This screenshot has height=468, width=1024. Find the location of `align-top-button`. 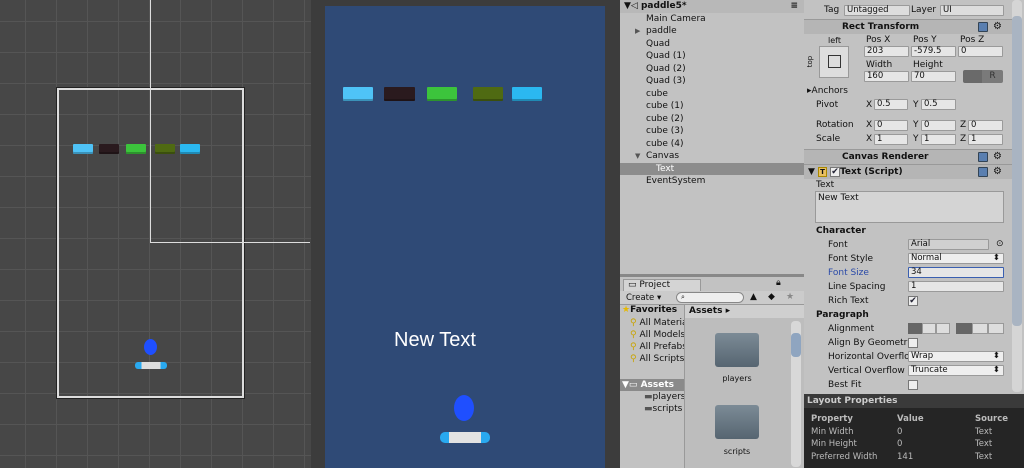

align-top-button is located at coordinates (964, 328).